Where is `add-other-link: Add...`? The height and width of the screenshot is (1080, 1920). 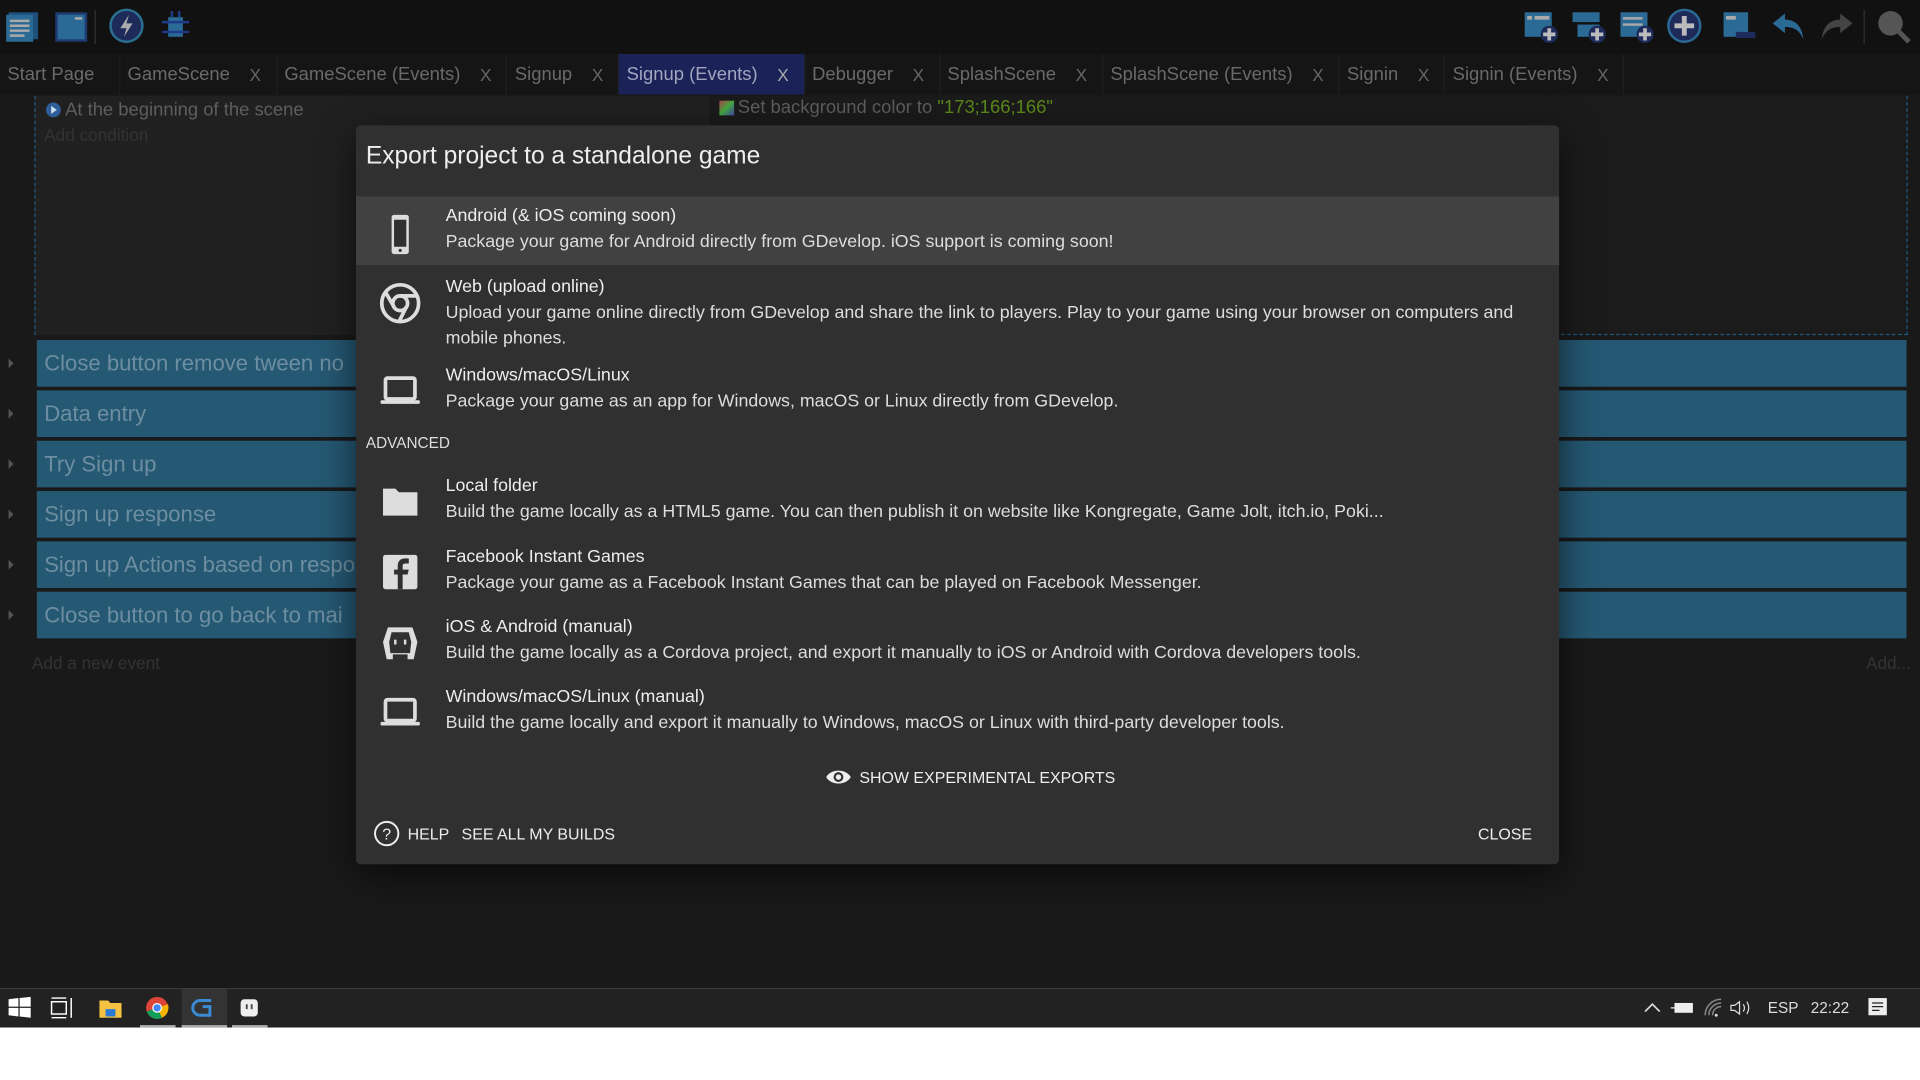 add-other-link: Add... is located at coordinates (1888, 663).